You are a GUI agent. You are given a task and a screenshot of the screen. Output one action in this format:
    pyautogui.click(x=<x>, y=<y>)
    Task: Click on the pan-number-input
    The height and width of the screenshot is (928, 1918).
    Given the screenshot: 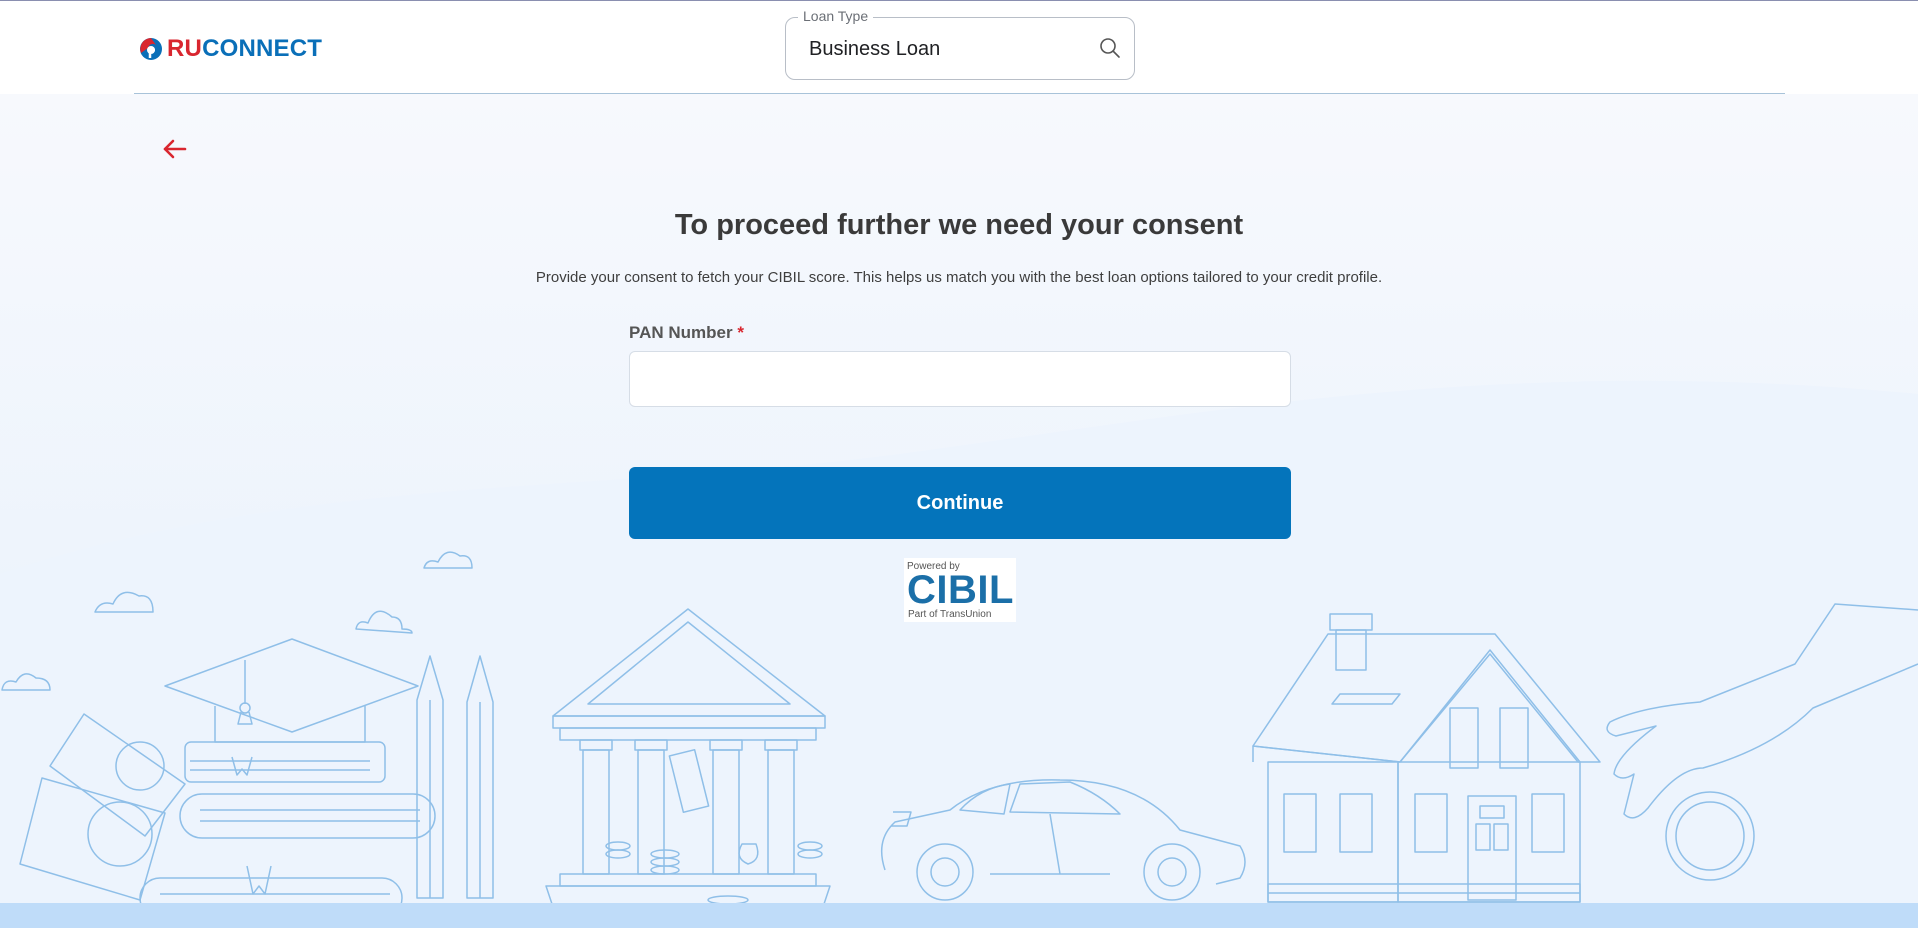 What is the action you would take?
    pyautogui.click(x=960, y=379)
    